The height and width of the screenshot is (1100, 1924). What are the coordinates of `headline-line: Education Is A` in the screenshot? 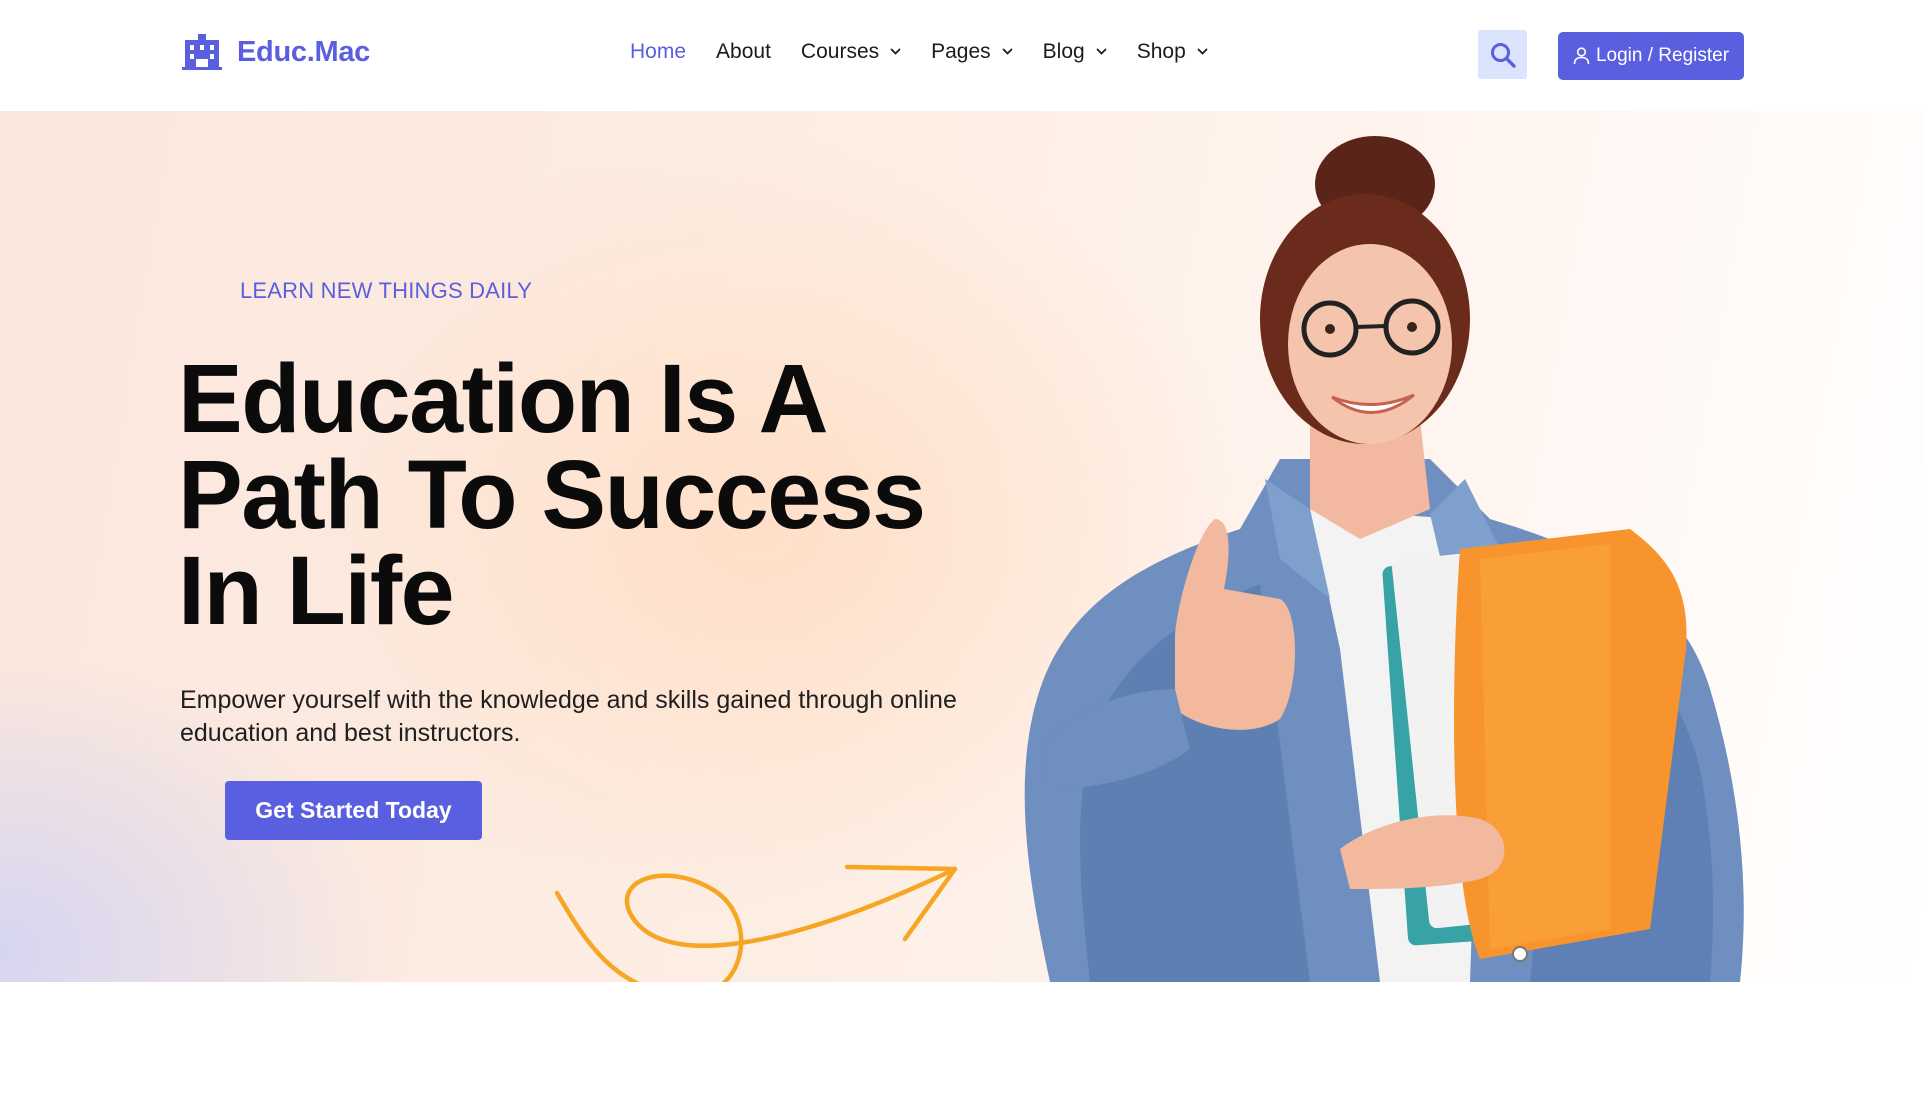 It's located at (503, 398).